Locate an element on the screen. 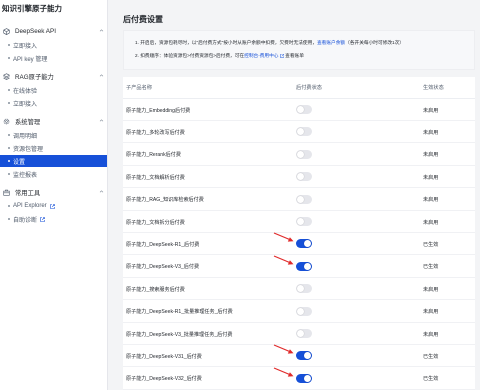 This screenshot has height=390, width=480. product-name: 原子能力_Rerank后付费 is located at coordinates (153, 155).